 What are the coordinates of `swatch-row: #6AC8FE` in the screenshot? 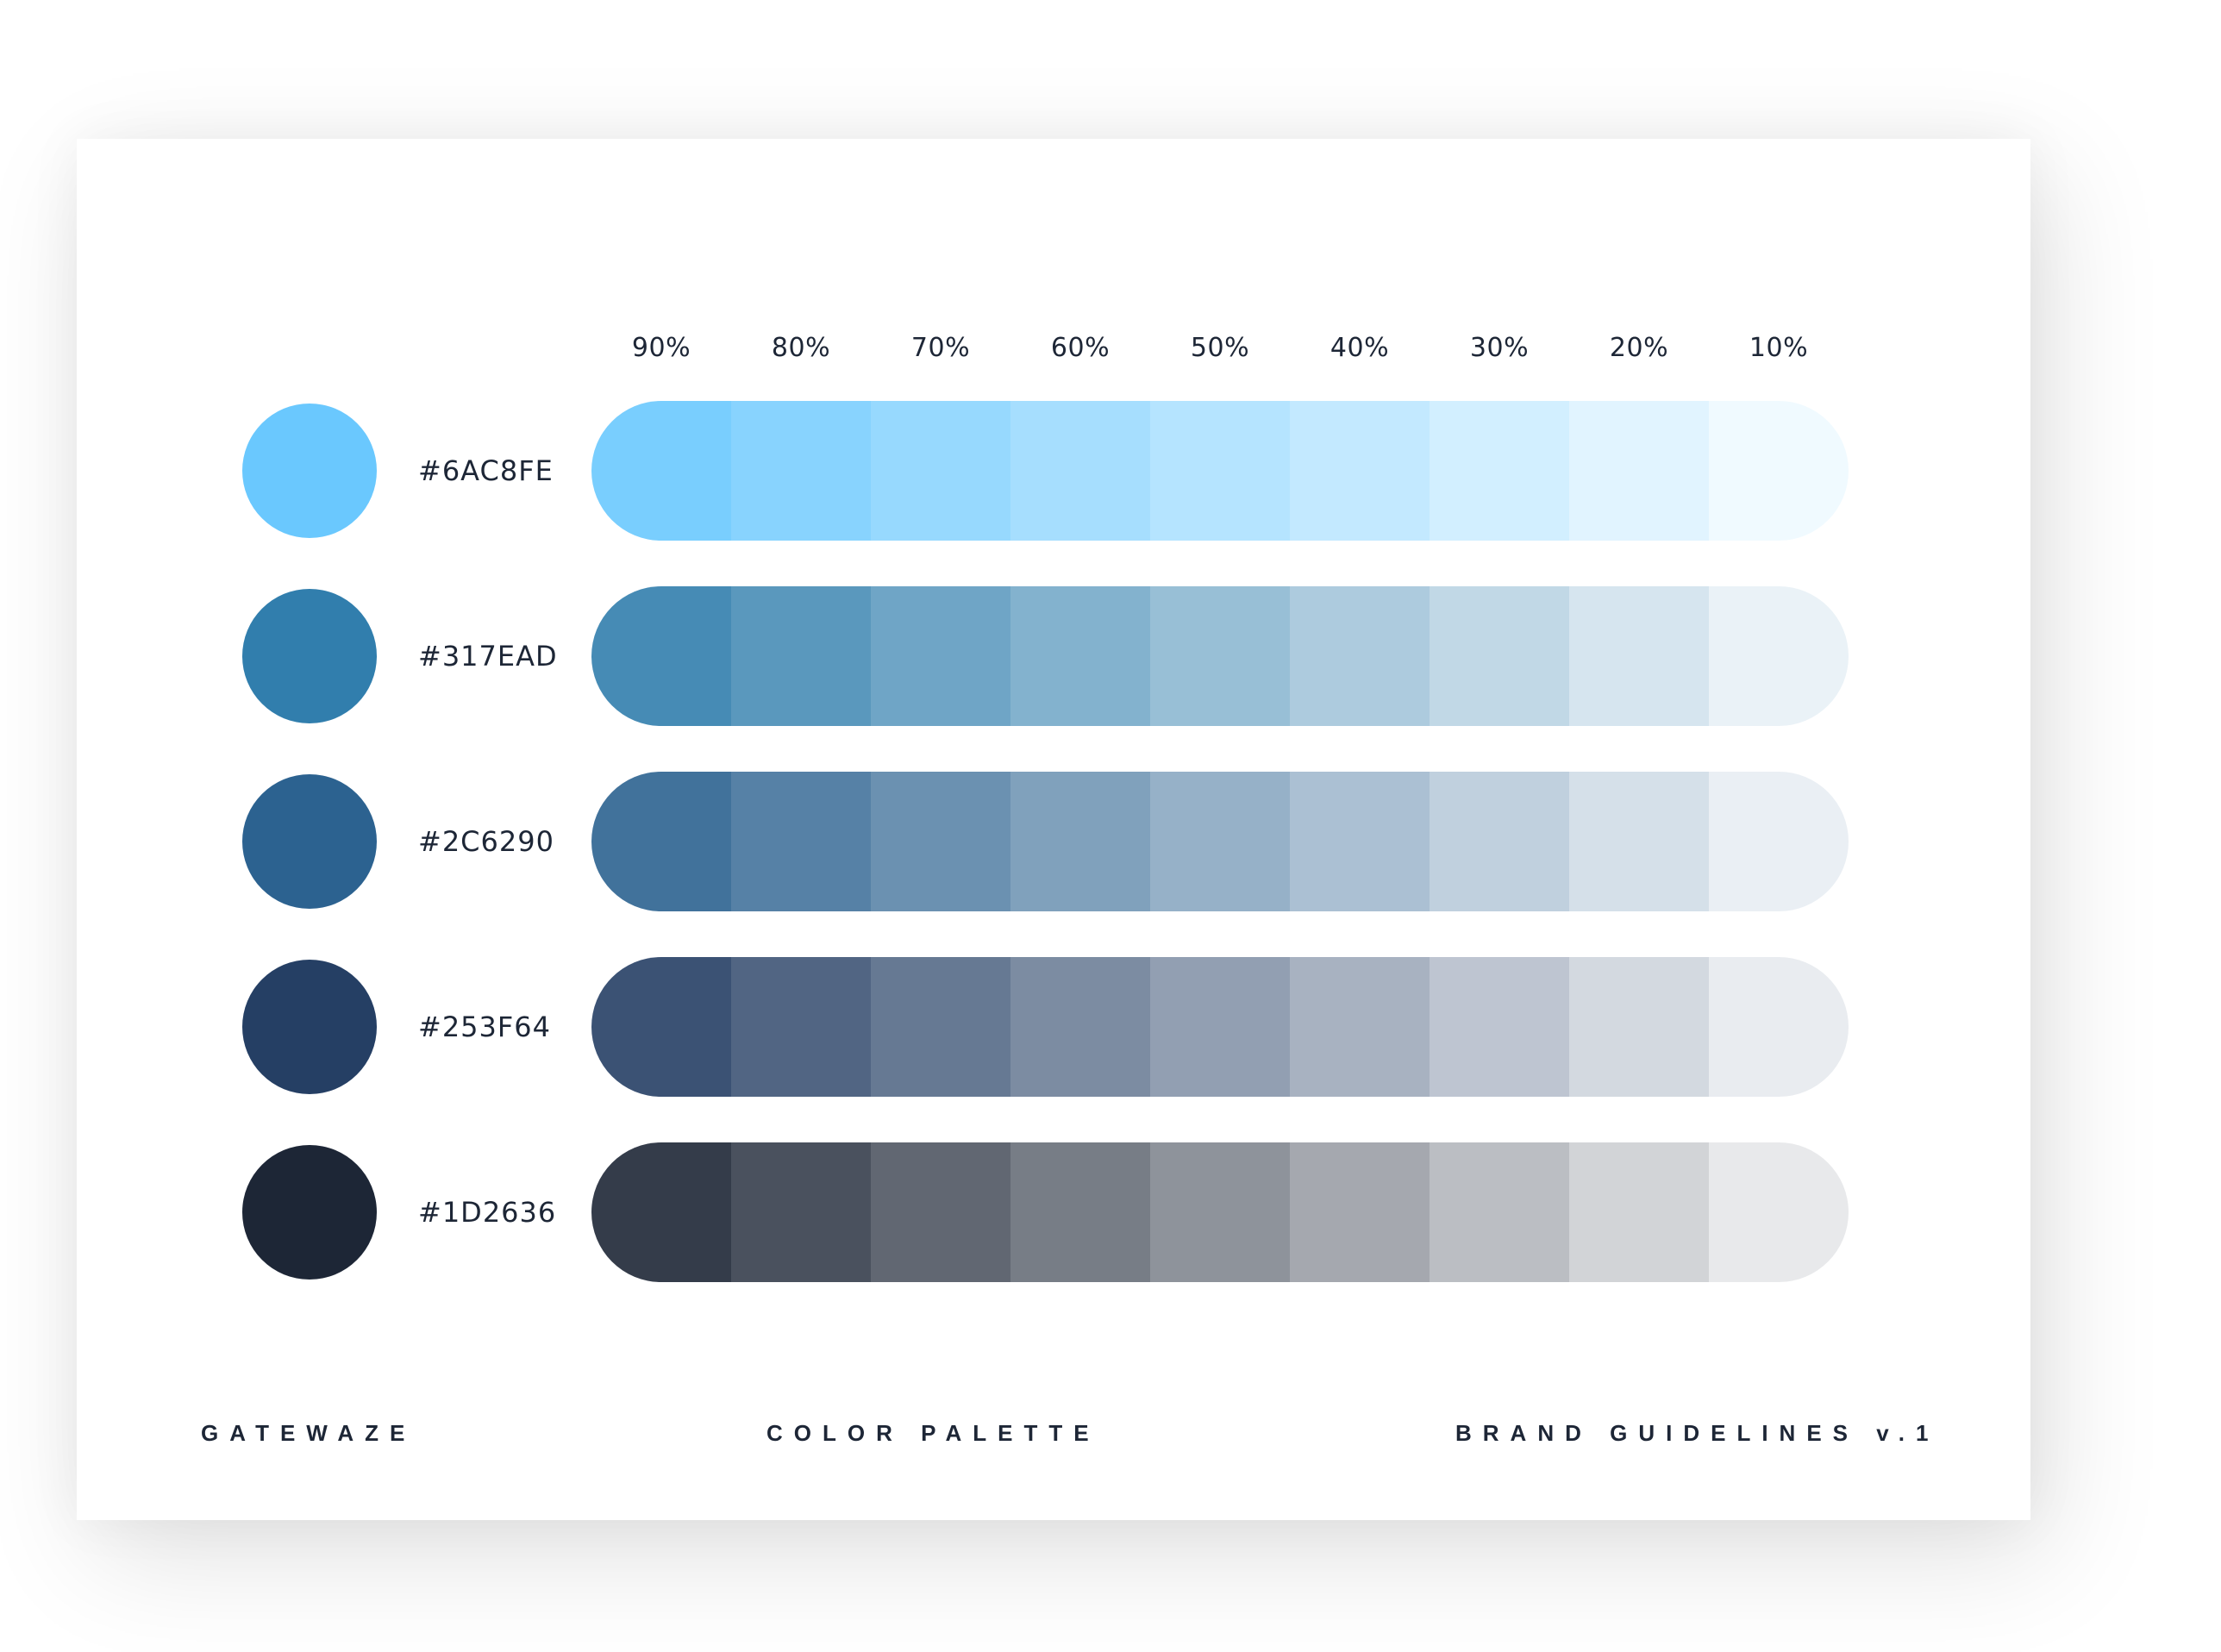 It's located at (1053, 471).